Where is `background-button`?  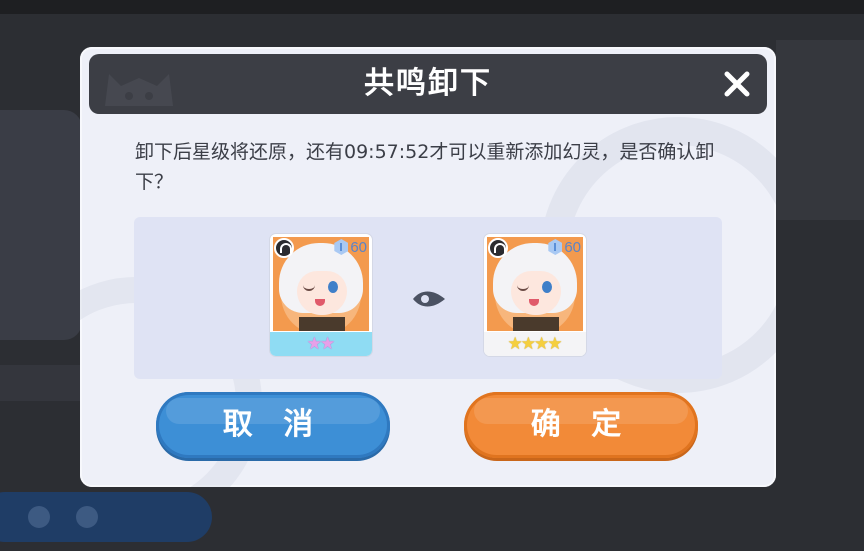 background-button is located at coordinates (106, 517).